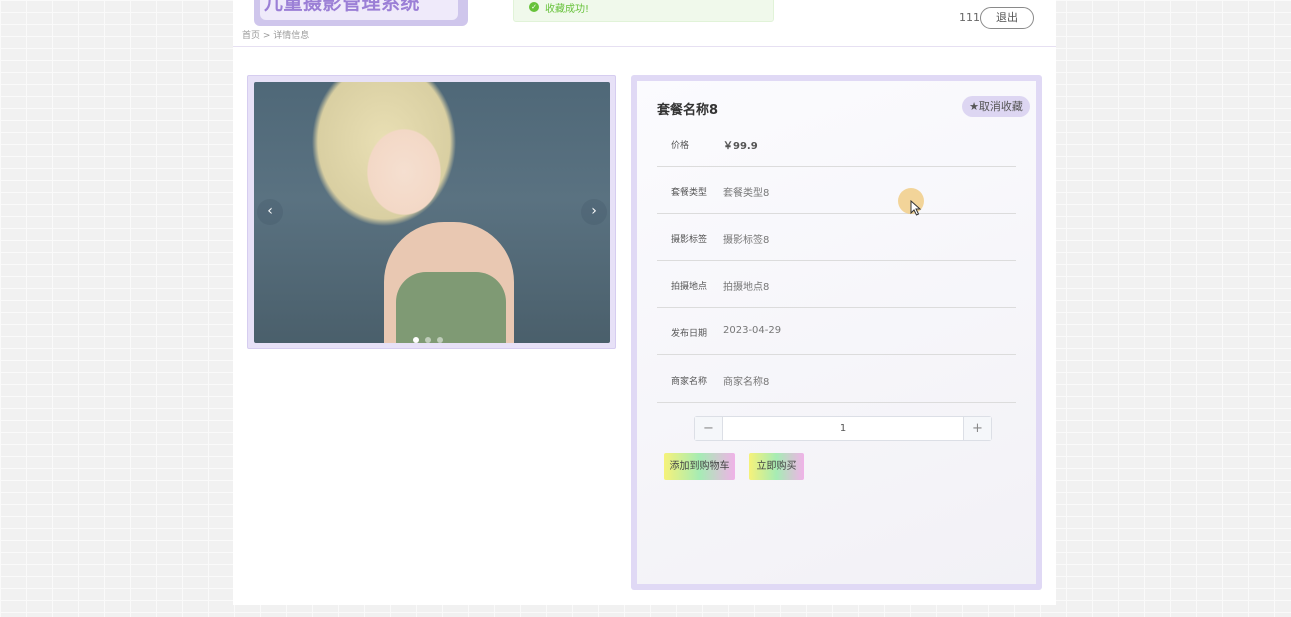 The height and width of the screenshot is (617, 1291). What do you see at coordinates (746, 287) in the screenshot?
I see `info-value: 拍摄地点8` at bounding box center [746, 287].